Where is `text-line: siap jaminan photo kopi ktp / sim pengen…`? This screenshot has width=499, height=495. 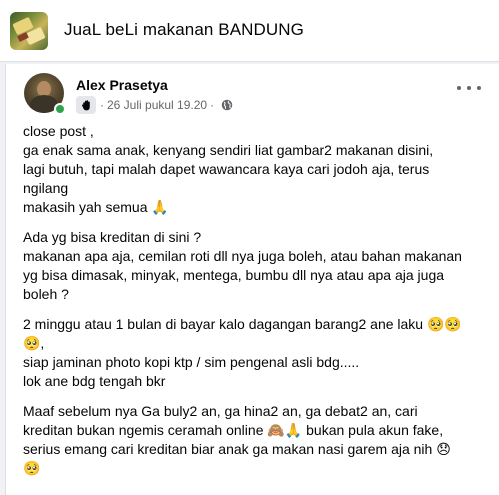 text-line: siap jaminan photo kopi ktp / sim pengen… is located at coordinates (191, 362).